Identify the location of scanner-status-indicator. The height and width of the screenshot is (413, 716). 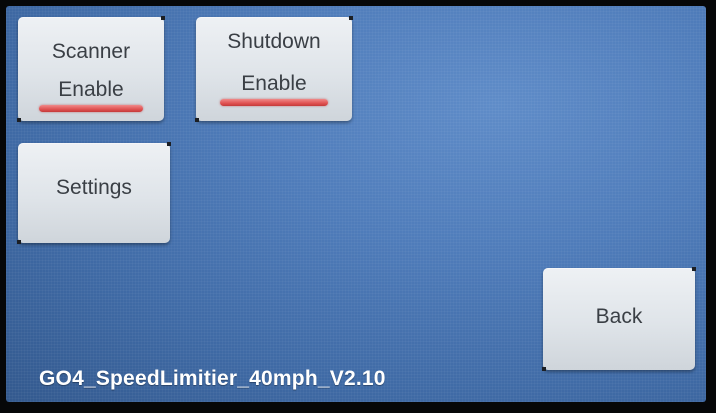
(91, 108).